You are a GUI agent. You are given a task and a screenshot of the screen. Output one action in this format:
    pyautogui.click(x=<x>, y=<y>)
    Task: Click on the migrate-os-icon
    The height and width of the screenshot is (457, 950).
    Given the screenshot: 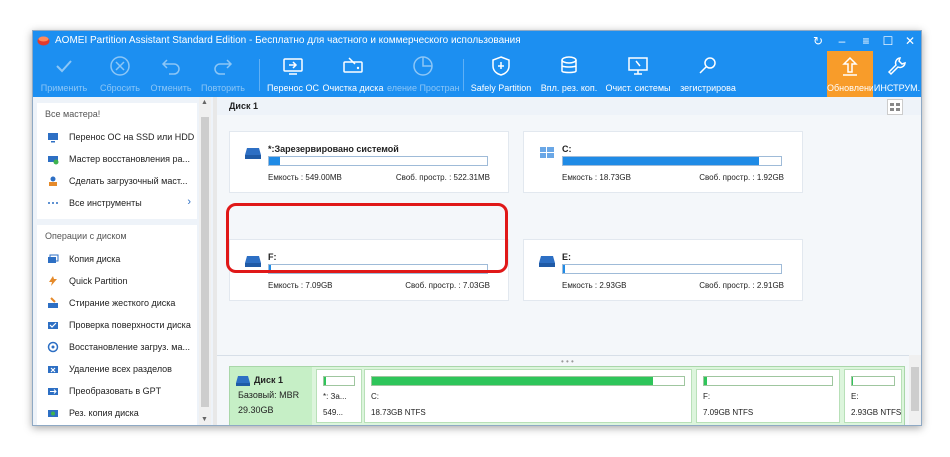 What is the action you would take?
    pyautogui.click(x=293, y=66)
    